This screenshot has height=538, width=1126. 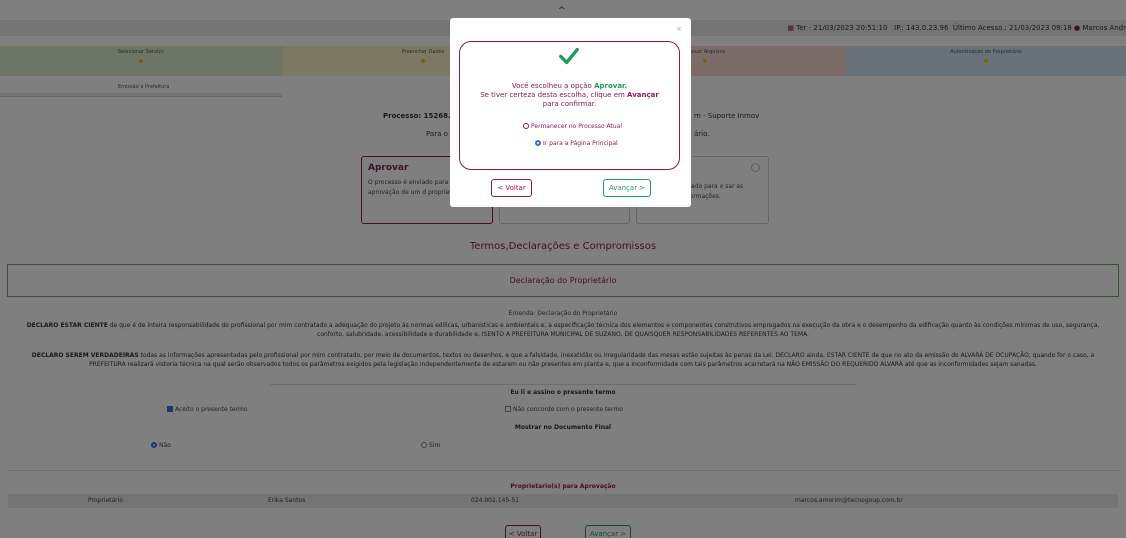 What do you see at coordinates (526, 126) in the screenshot?
I see `radio-icon` at bounding box center [526, 126].